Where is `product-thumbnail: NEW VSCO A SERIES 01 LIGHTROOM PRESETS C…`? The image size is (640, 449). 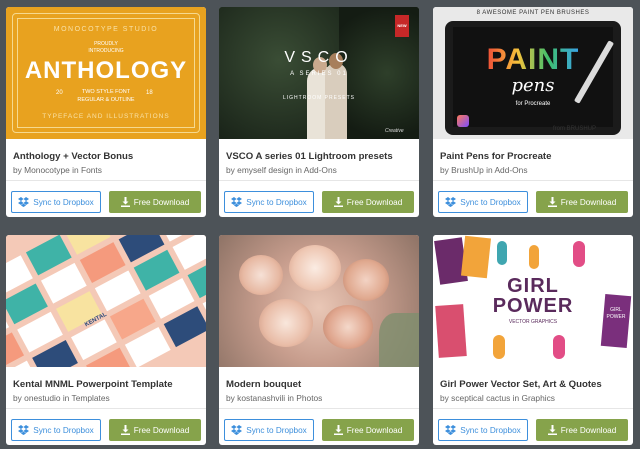 product-thumbnail: NEW VSCO A SERIES 01 LIGHTROOM PRESETS C… is located at coordinates (319, 73).